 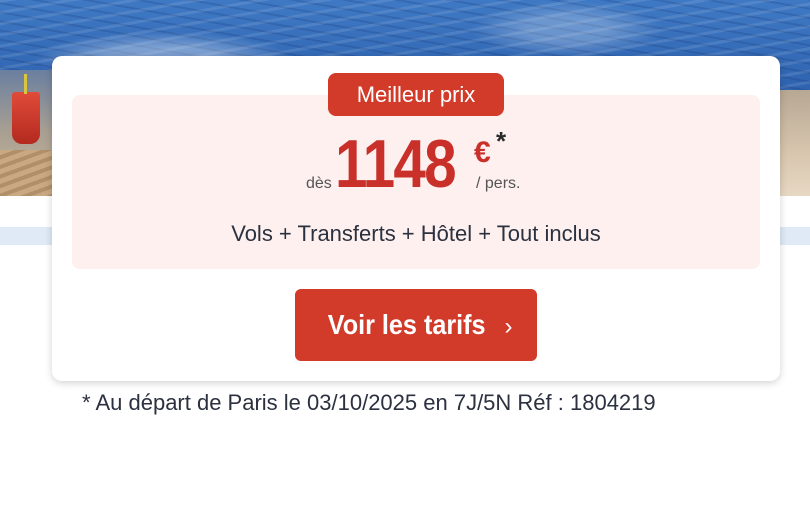 What do you see at coordinates (508, 326) in the screenshot?
I see `chevron-right-icon: ›` at bounding box center [508, 326].